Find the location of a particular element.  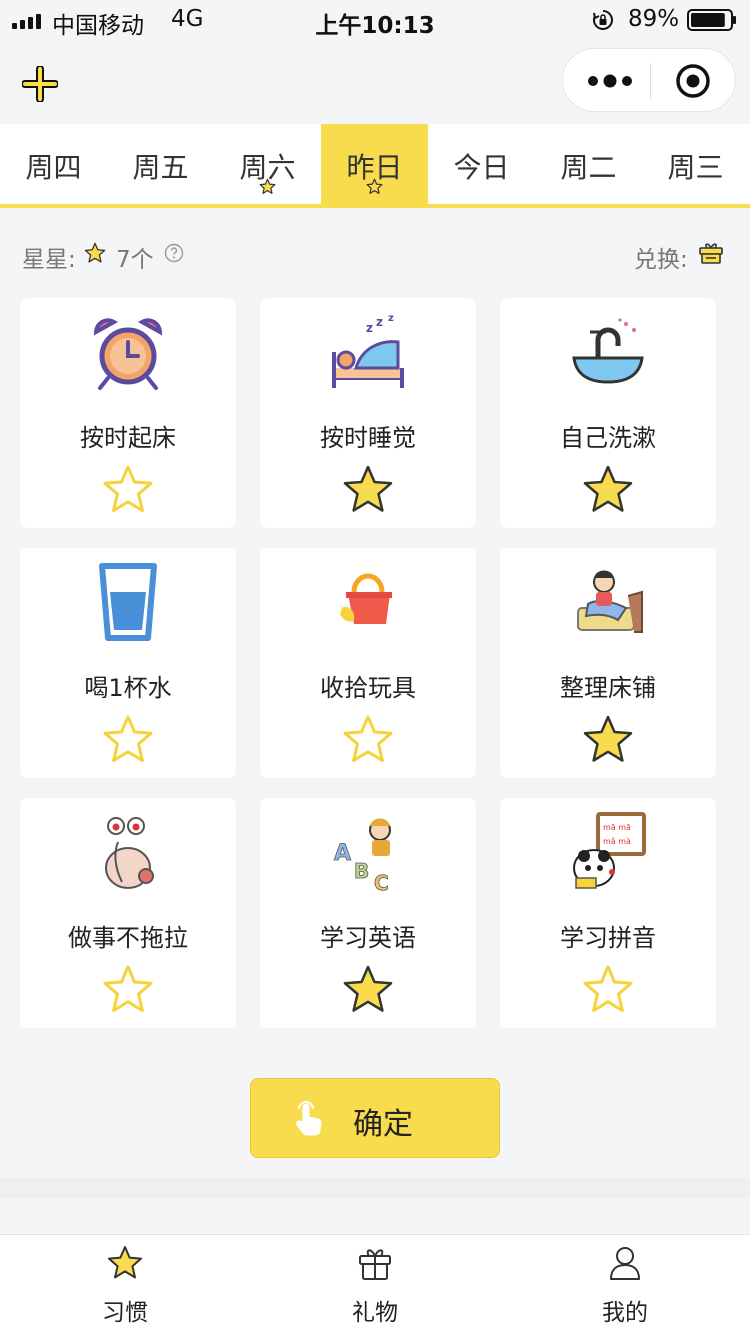

habit-label: 收拾玩具 is located at coordinates (368, 688).